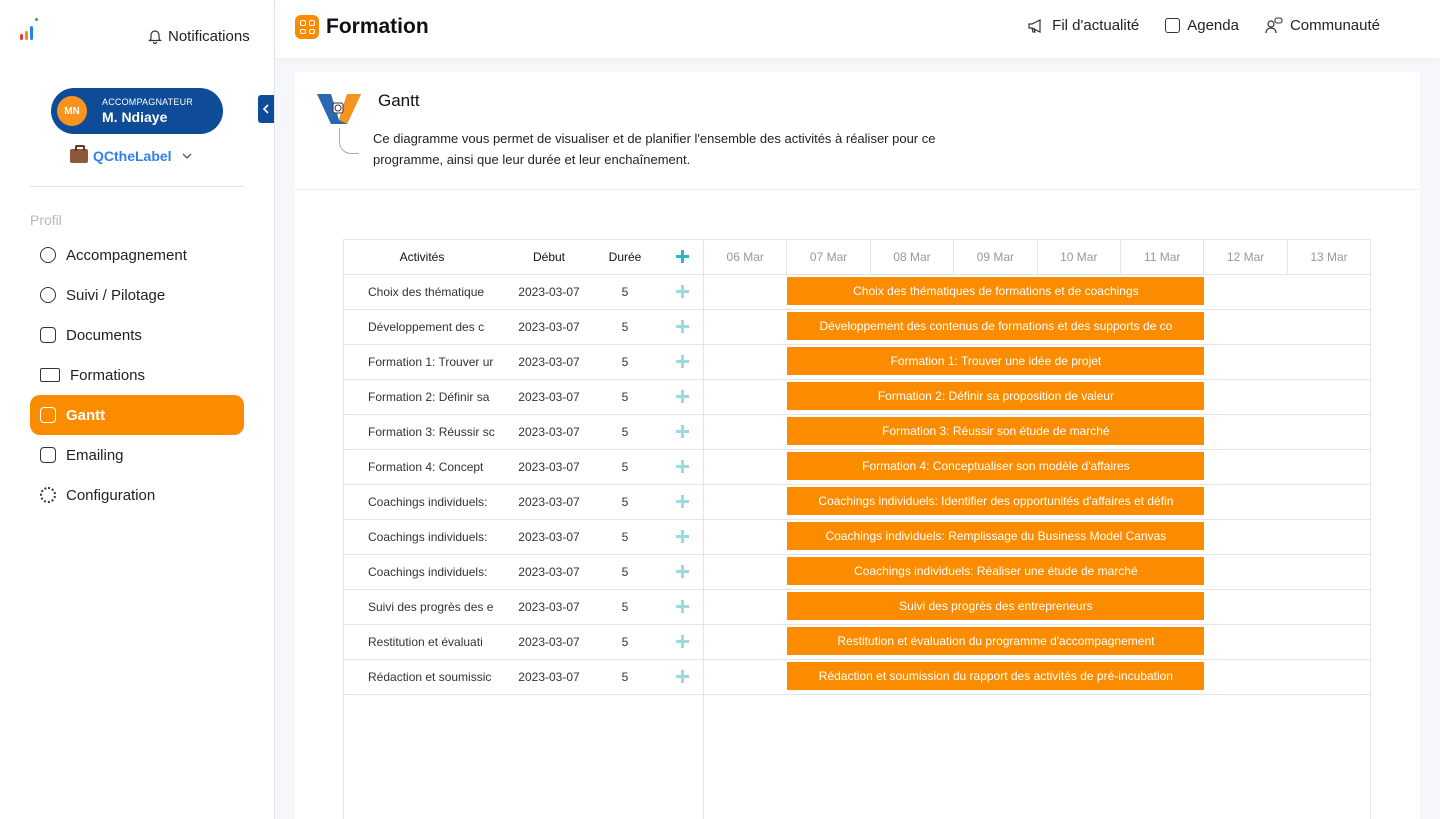 This screenshot has height=819, width=1440. What do you see at coordinates (137, 255) in the screenshot?
I see `sidebar-item-accompagnement: Accompagnement` at bounding box center [137, 255].